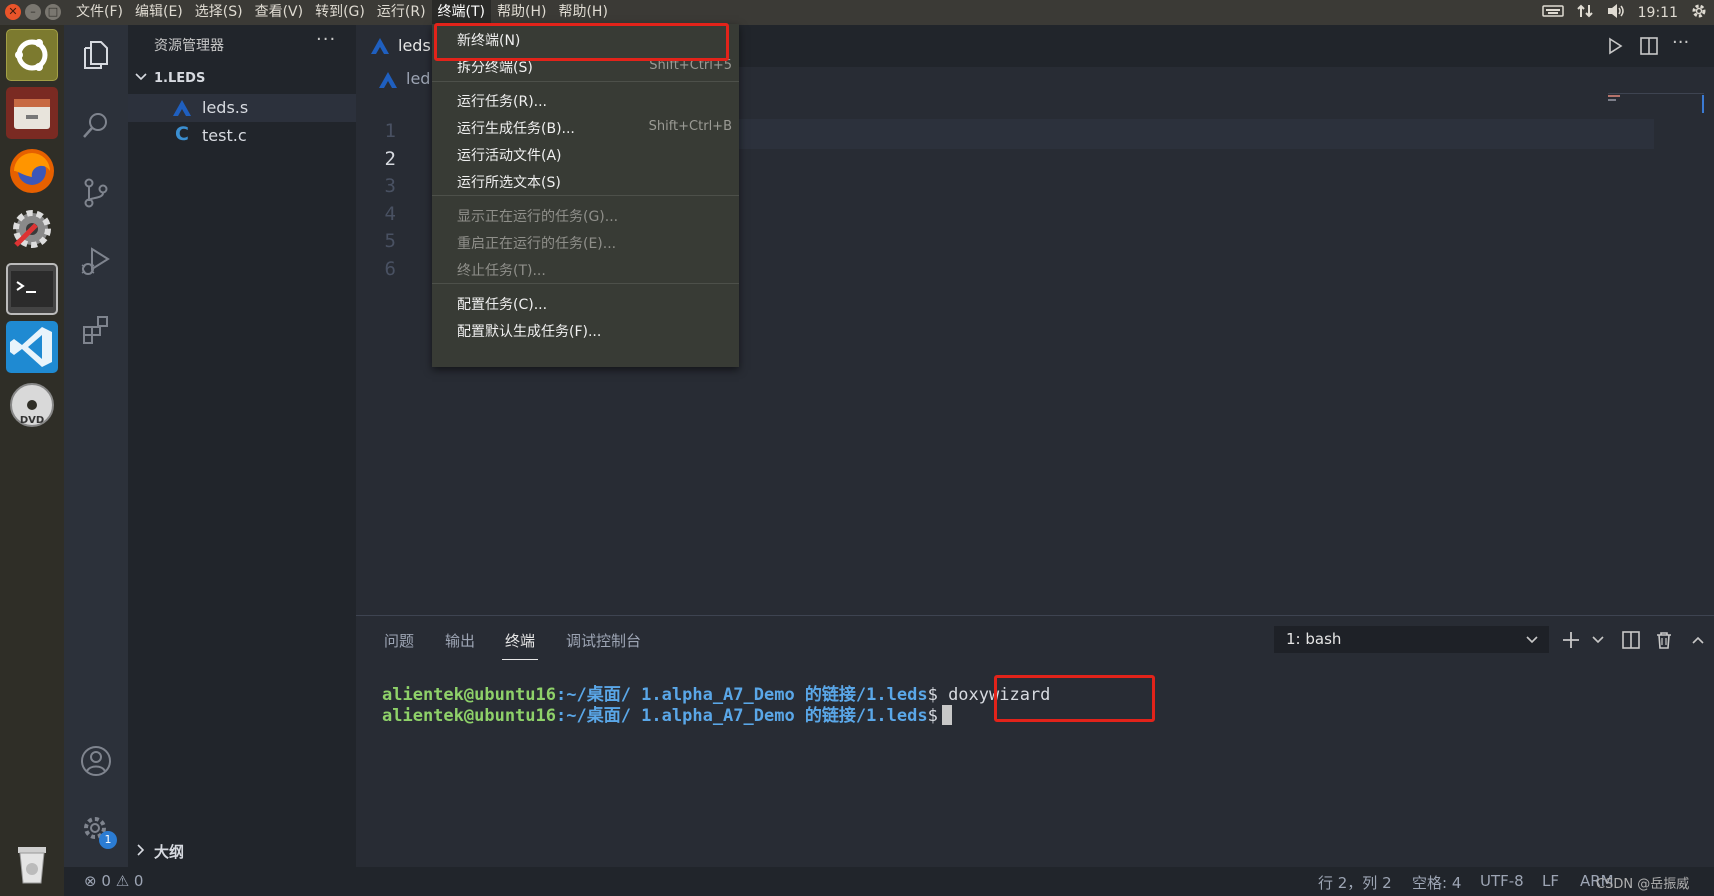  What do you see at coordinates (159, 12) in the screenshot?
I see `menu-item: 编辑(E)` at bounding box center [159, 12].